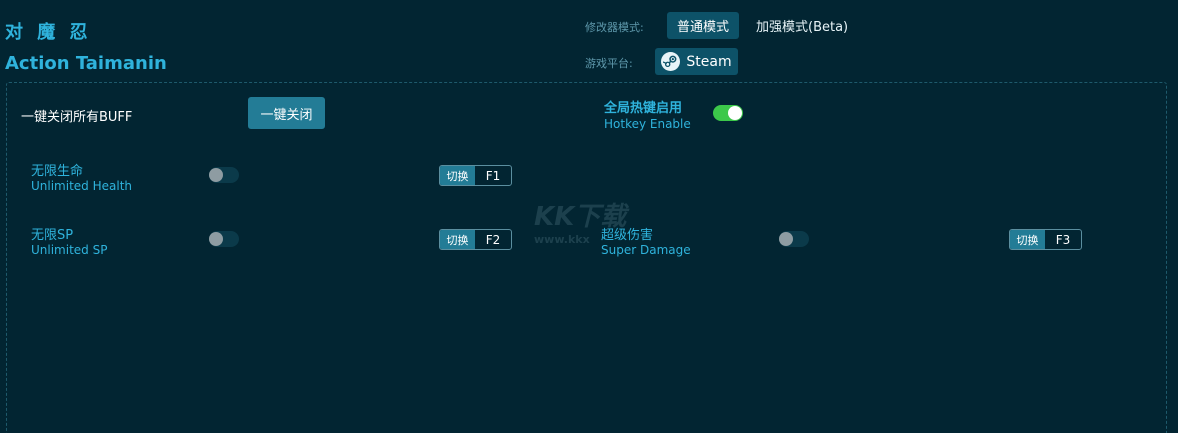 This screenshot has width=1178, height=433. Describe the element at coordinates (1045, 239) in the screenshot. I see `super-damage-hotkey: 切换 F3` at that location.